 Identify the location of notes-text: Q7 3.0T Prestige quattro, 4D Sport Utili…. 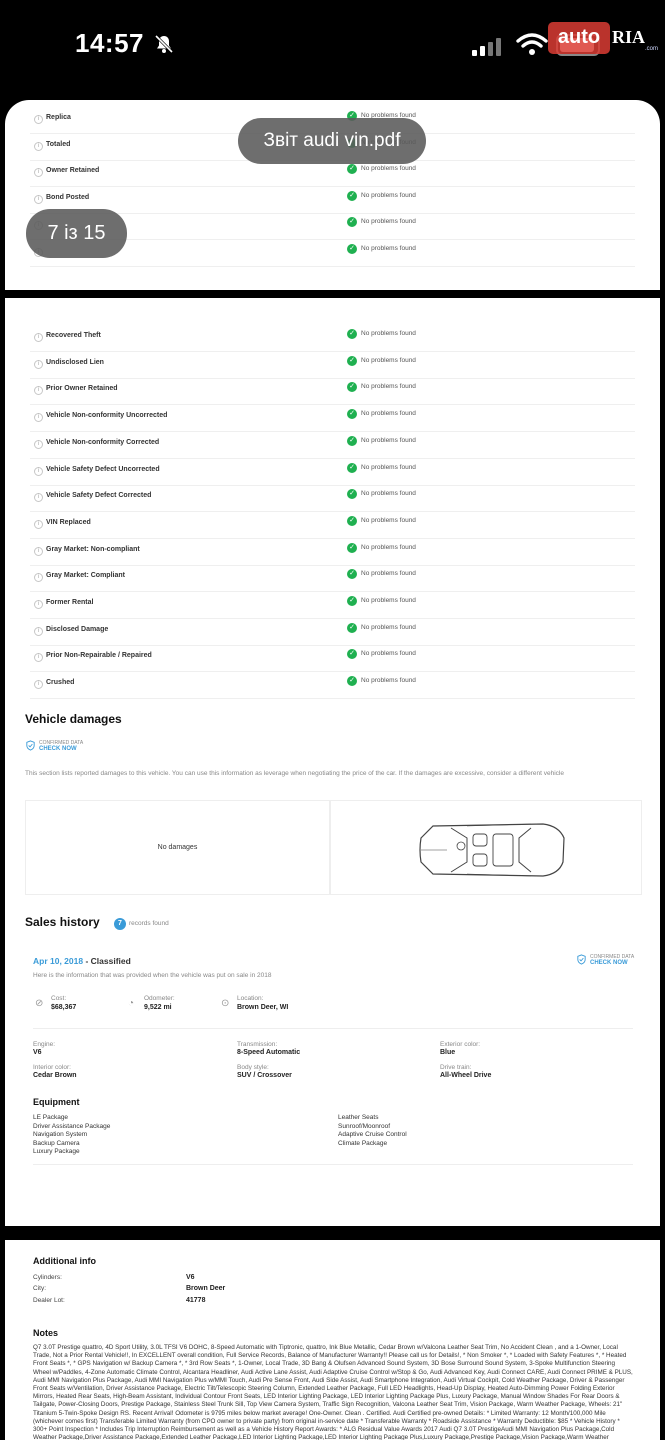
(333, 1392).